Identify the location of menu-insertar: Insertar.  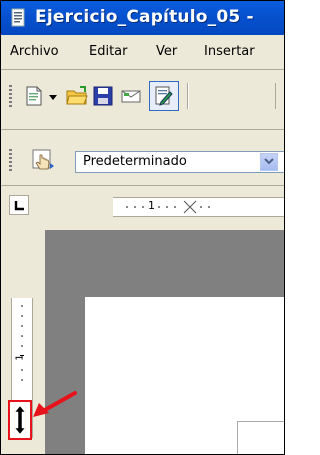
(229, 51).